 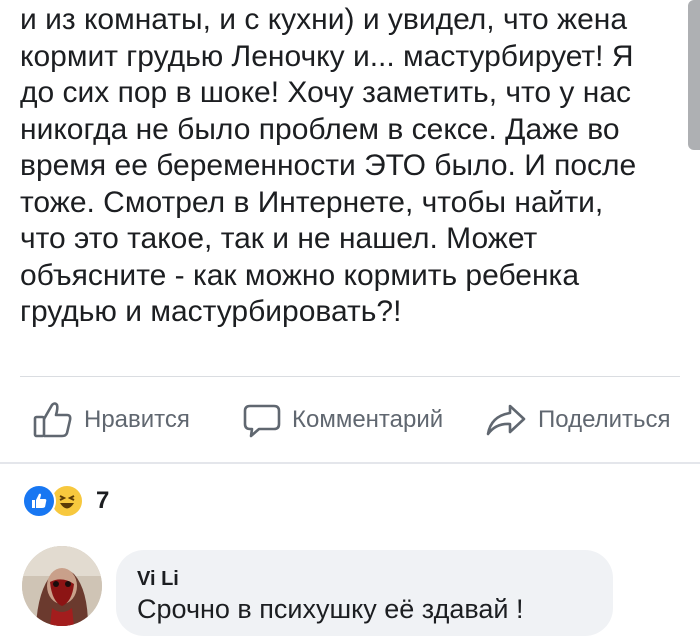 I want to click on share-label: Поделиться, so click(x=604, y=419).